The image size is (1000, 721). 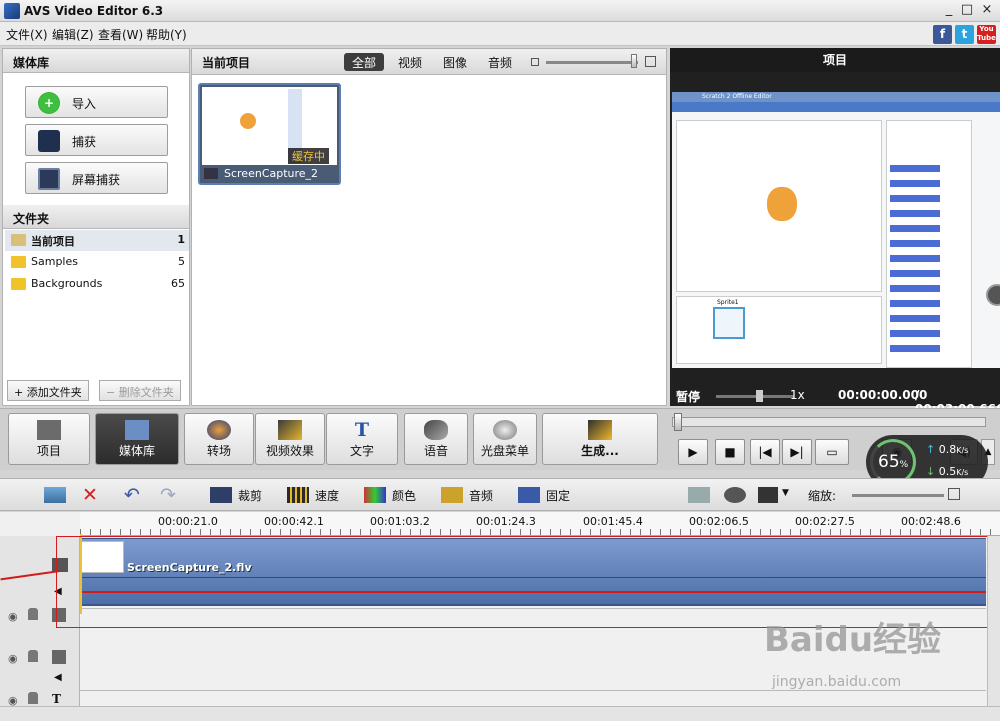 What do you see at coordinates (931, 521) in the screenshot?
I see `tick-label: 00:02:48.6` at bounding box center [931, 521].